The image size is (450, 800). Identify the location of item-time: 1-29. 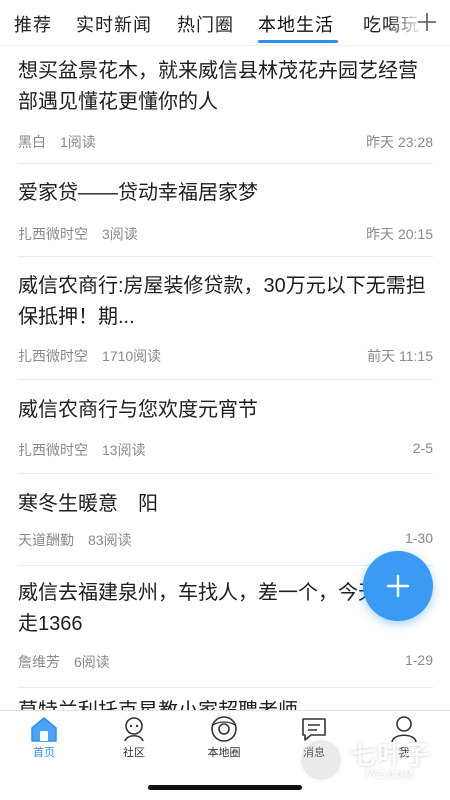
(418, 660).